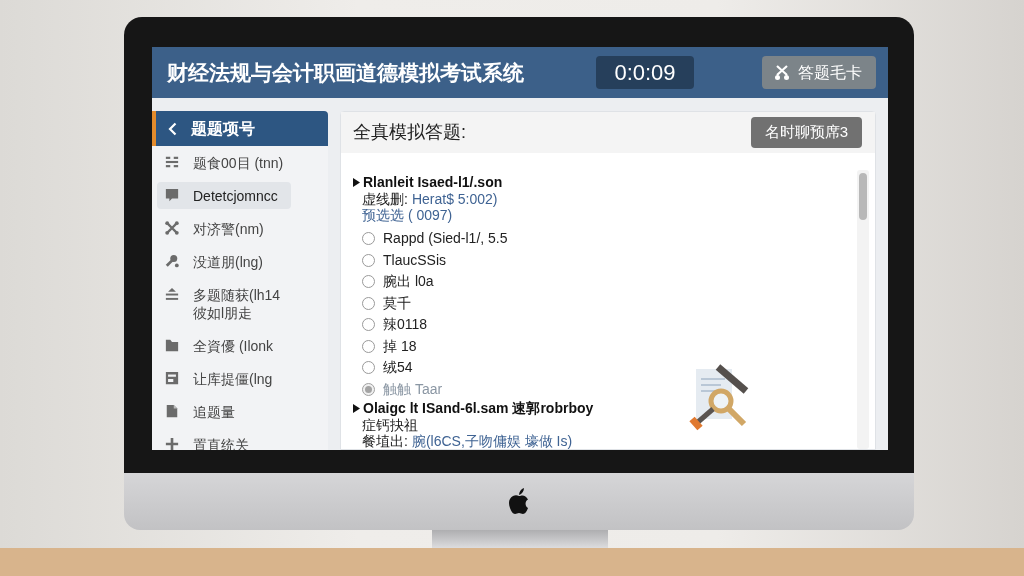  I want to click on sidebar-item: 题食00目 (tnn), so click(224, 162).